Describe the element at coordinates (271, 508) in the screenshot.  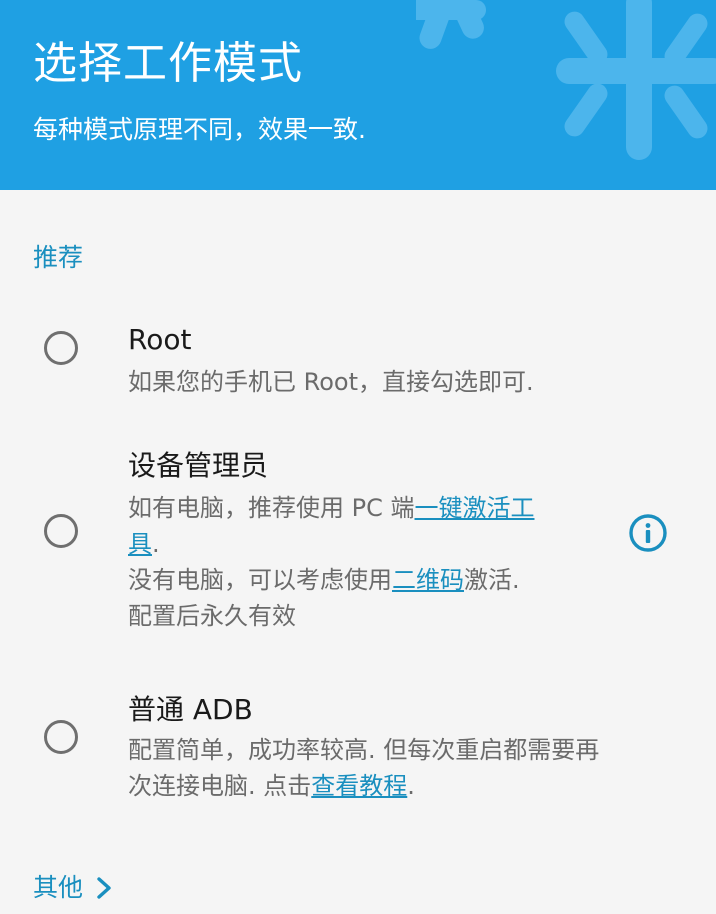
I see `desc-text: 如有电脑，推荐使用 PC 端` at that location.